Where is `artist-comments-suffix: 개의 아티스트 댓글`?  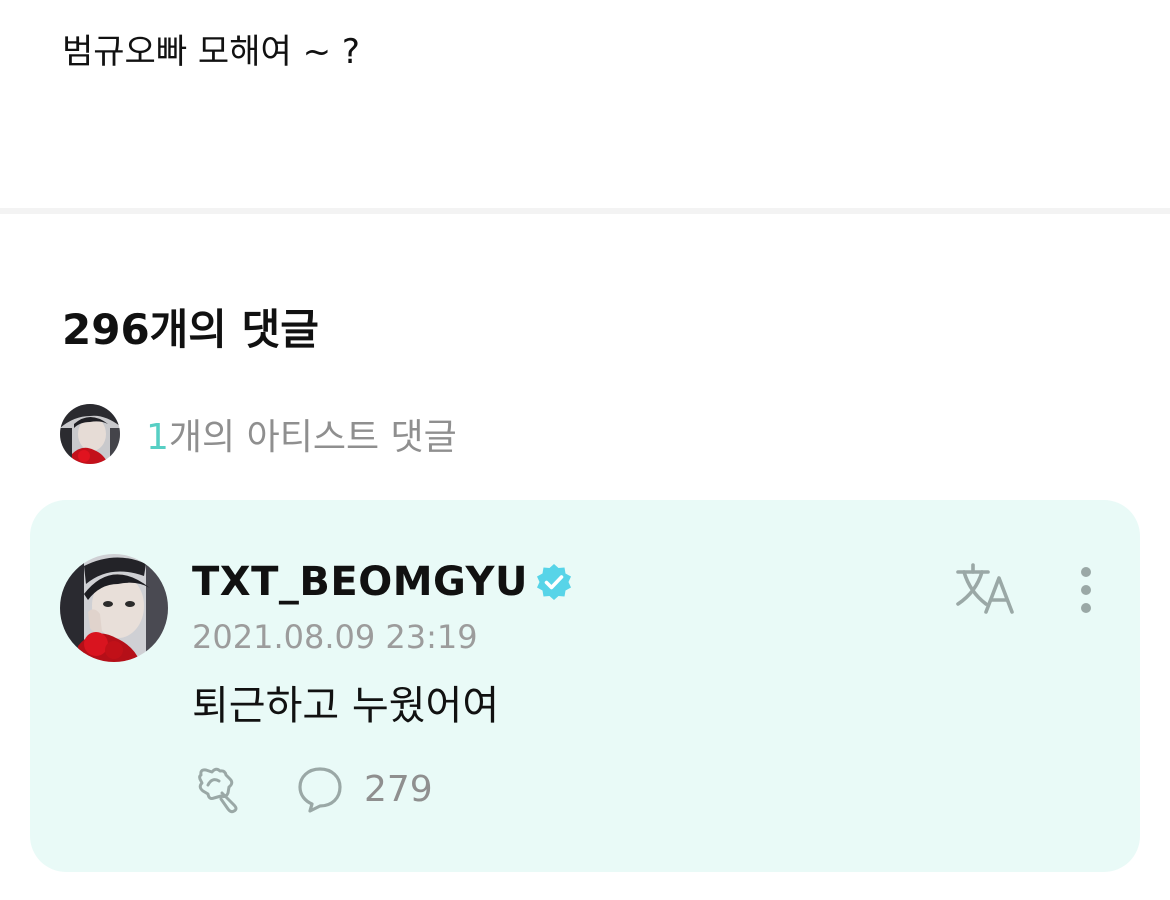
artist-comments-suffix: 개의 아티스트 댓글 is located at coordinates (312, 437).